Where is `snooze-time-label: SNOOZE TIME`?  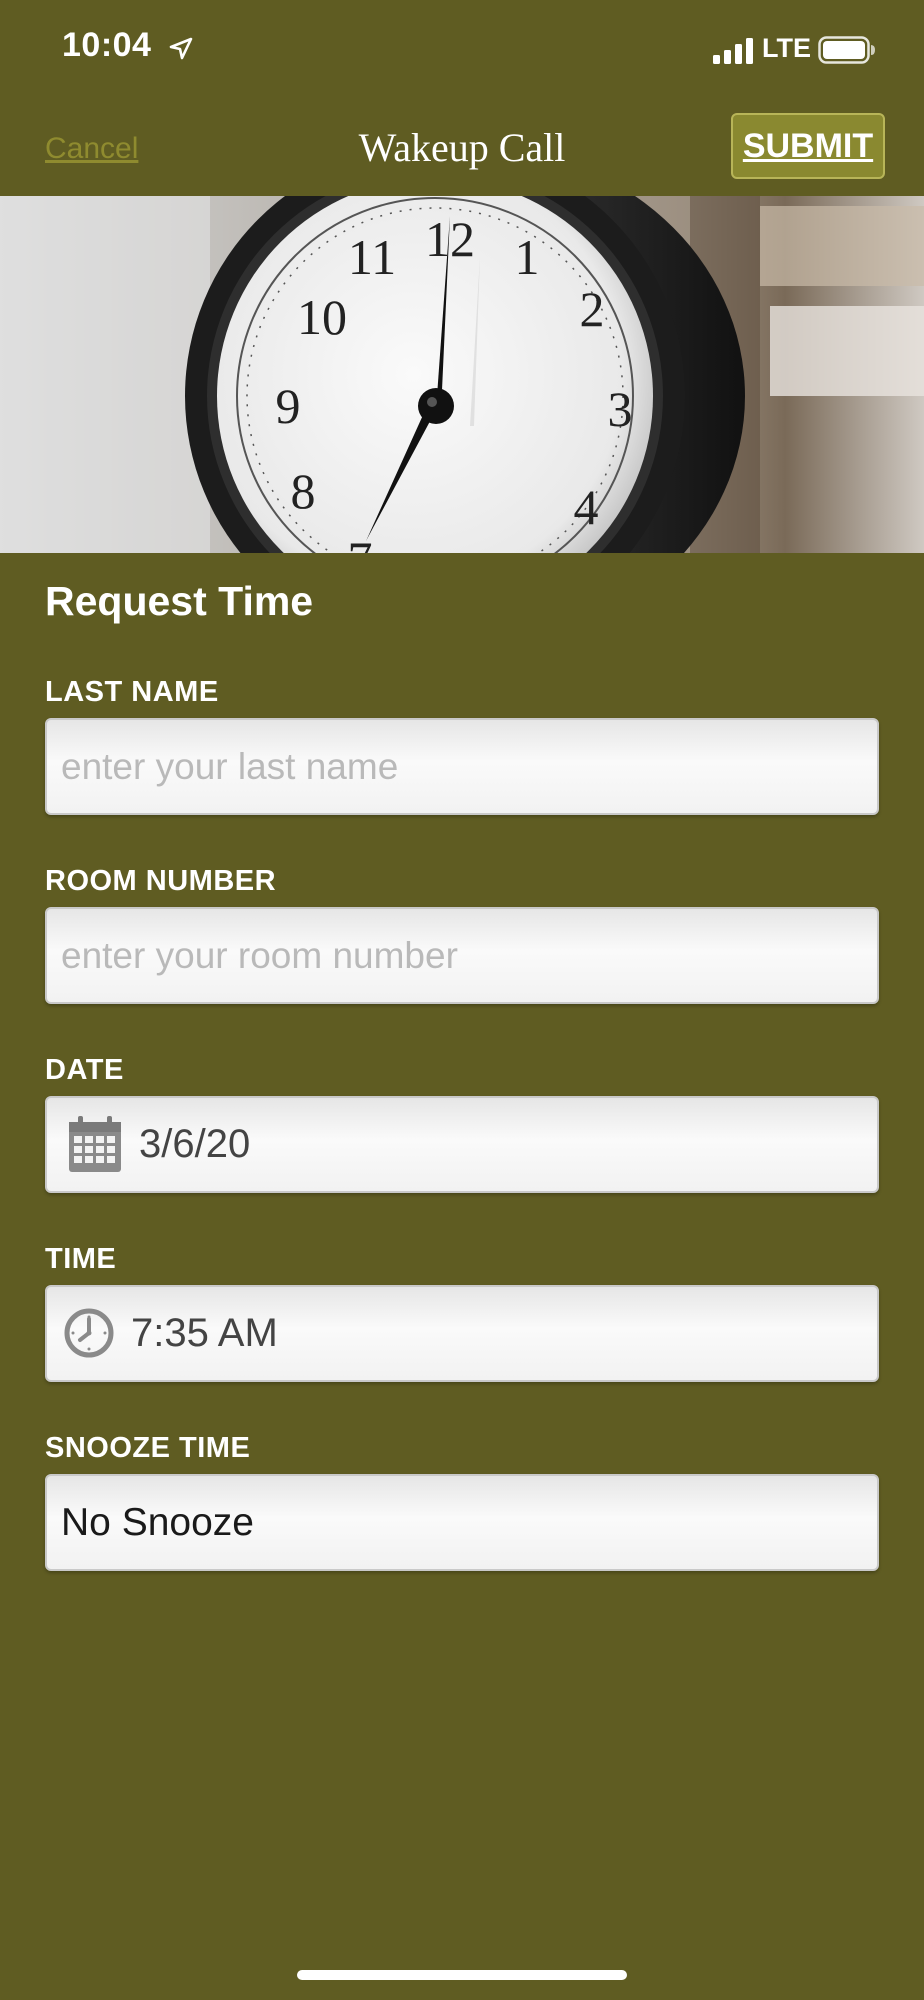
snooze-time-label: SNOOZE TIME is located at coordinates (148, 1448).